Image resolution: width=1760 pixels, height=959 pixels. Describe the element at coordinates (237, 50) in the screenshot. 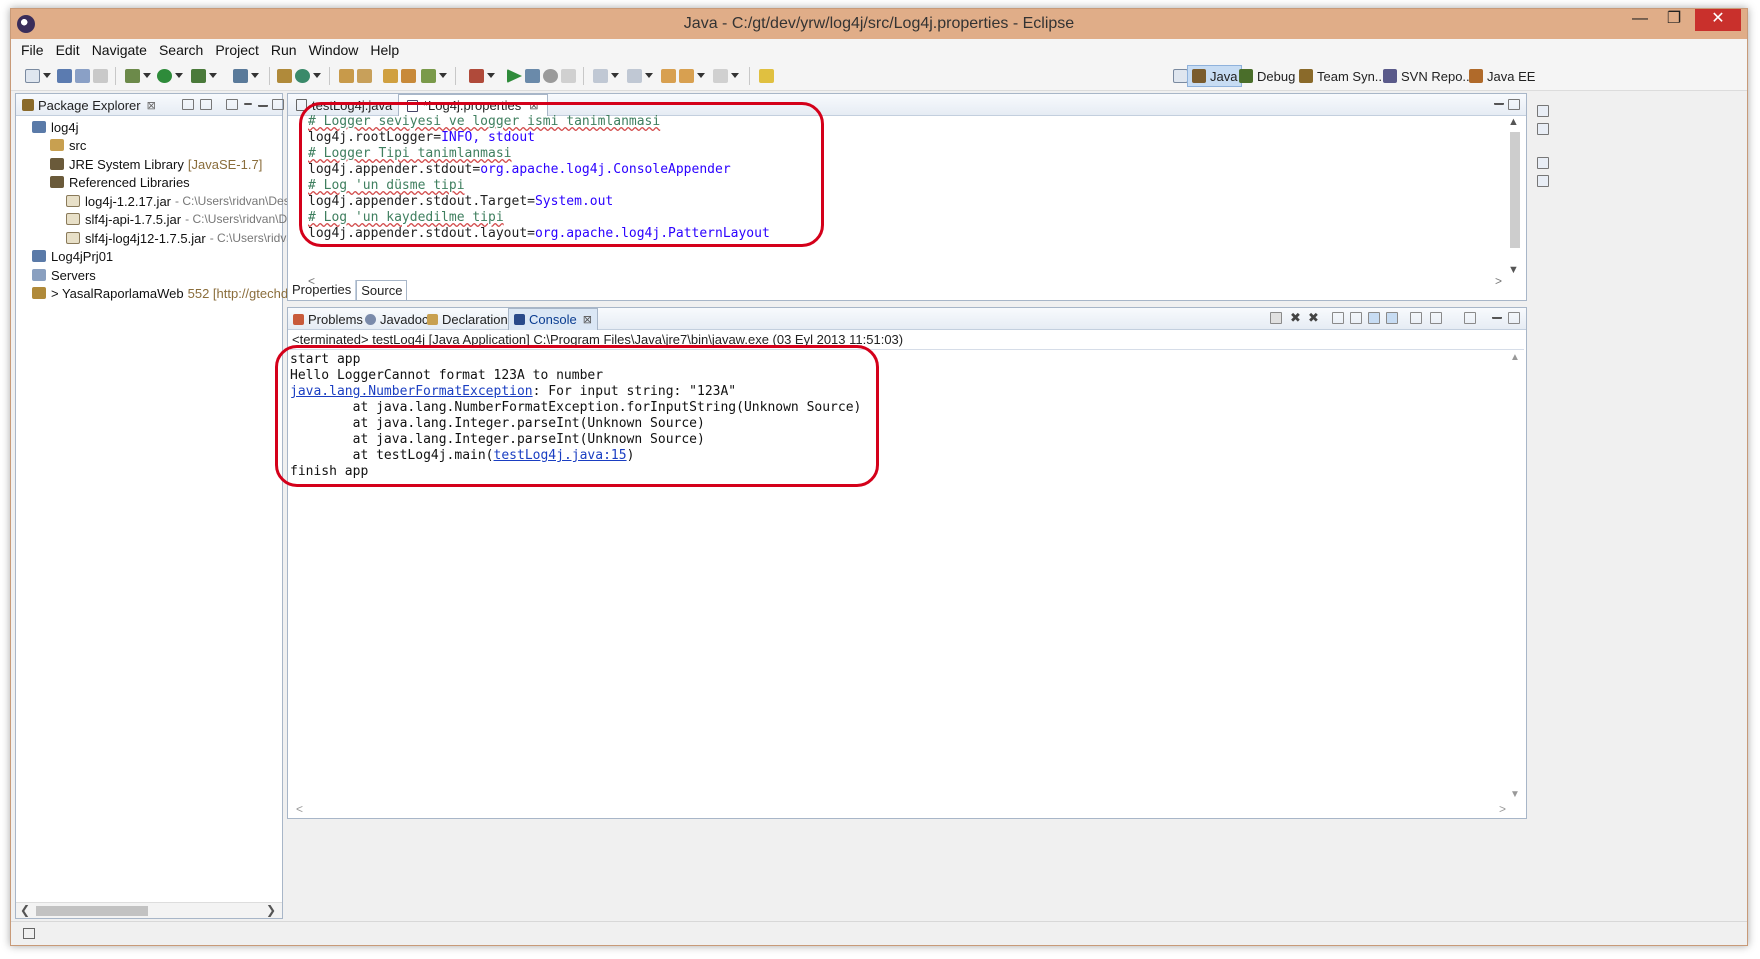

I see `menu-project: Project` at that location.